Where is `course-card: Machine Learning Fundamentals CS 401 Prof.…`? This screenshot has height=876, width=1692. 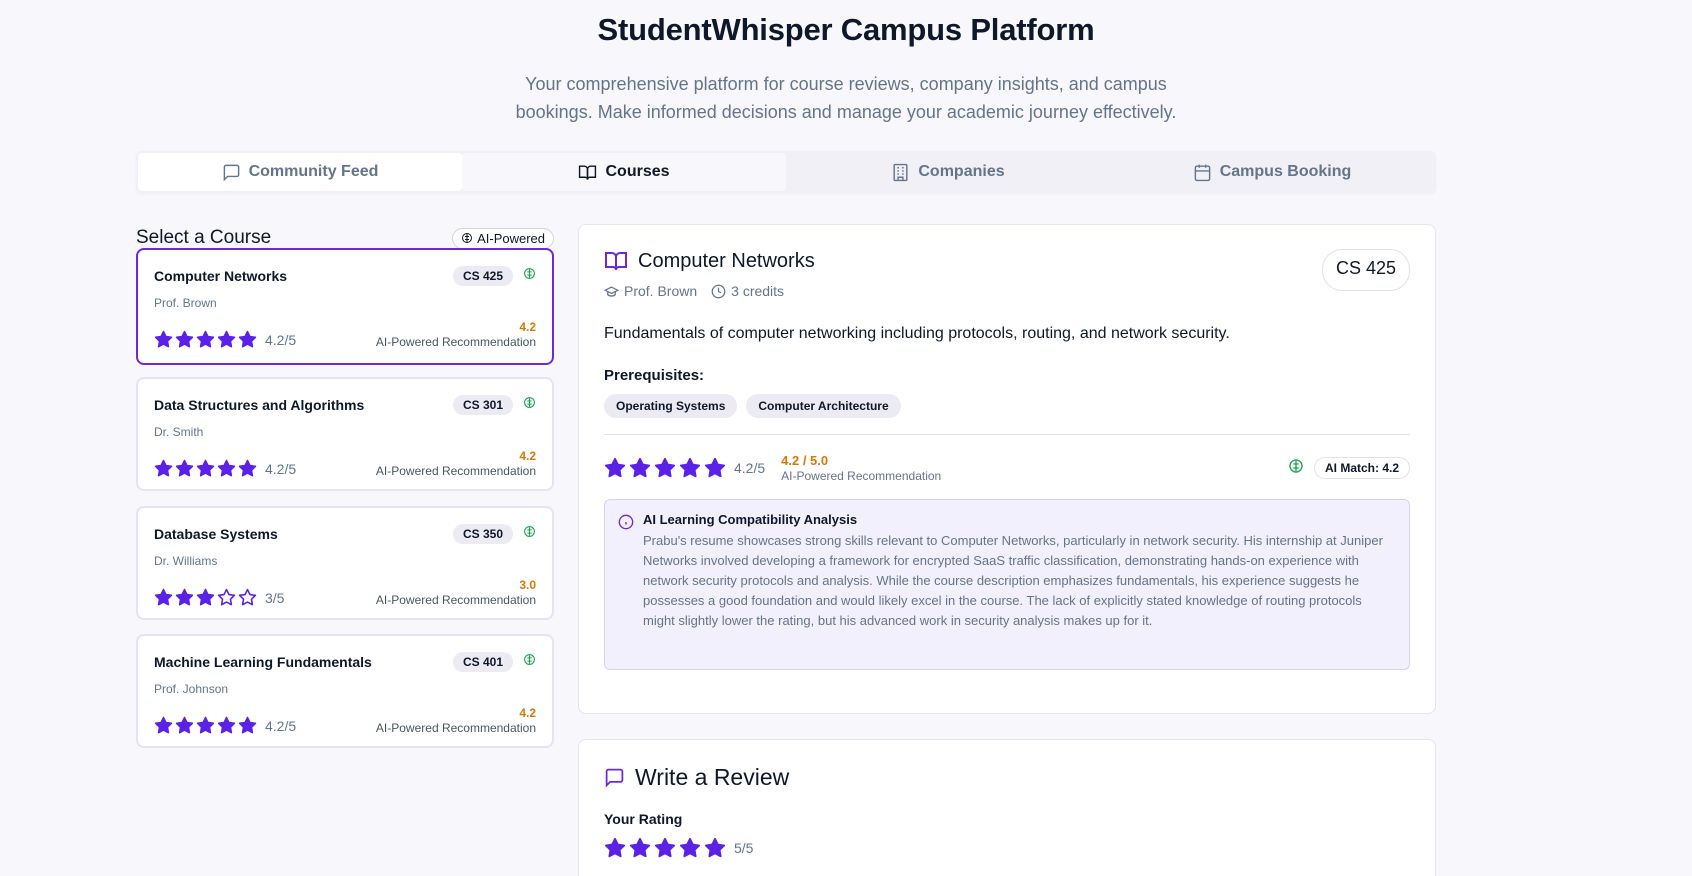 course-card: Machine Learning Fundamentals CS 401 Prof.… is located at coordinates (345, 691).